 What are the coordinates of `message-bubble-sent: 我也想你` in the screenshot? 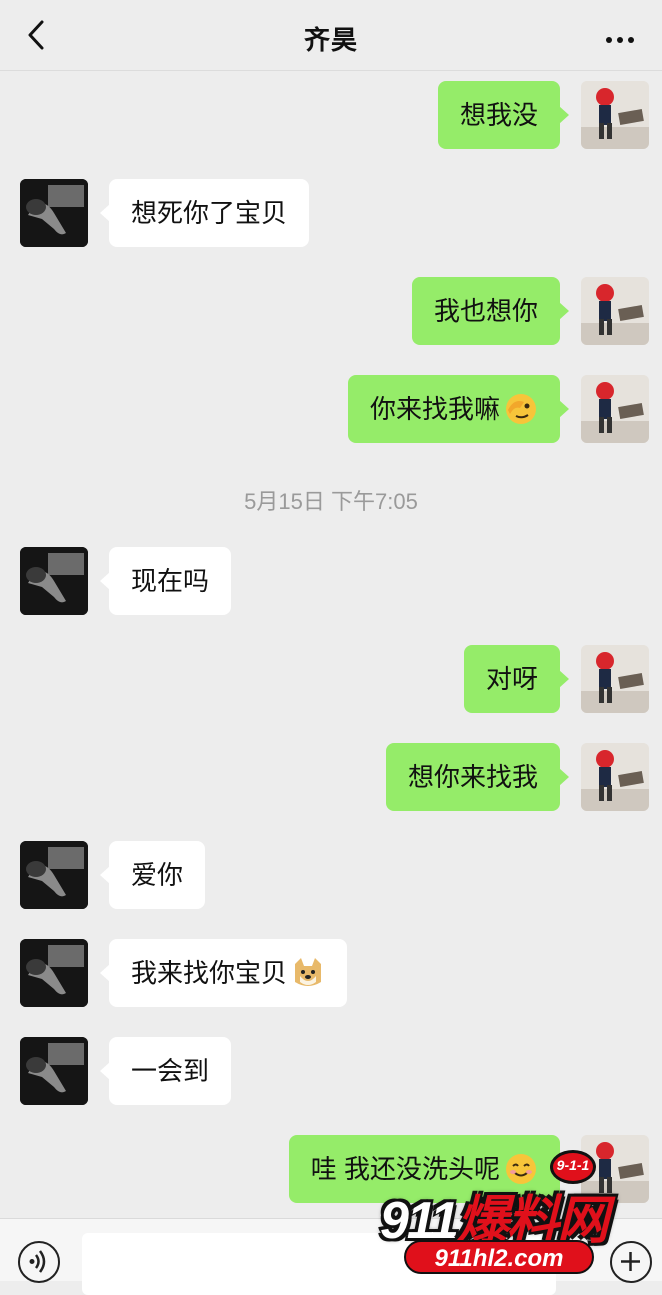 It's located at (490, 311).